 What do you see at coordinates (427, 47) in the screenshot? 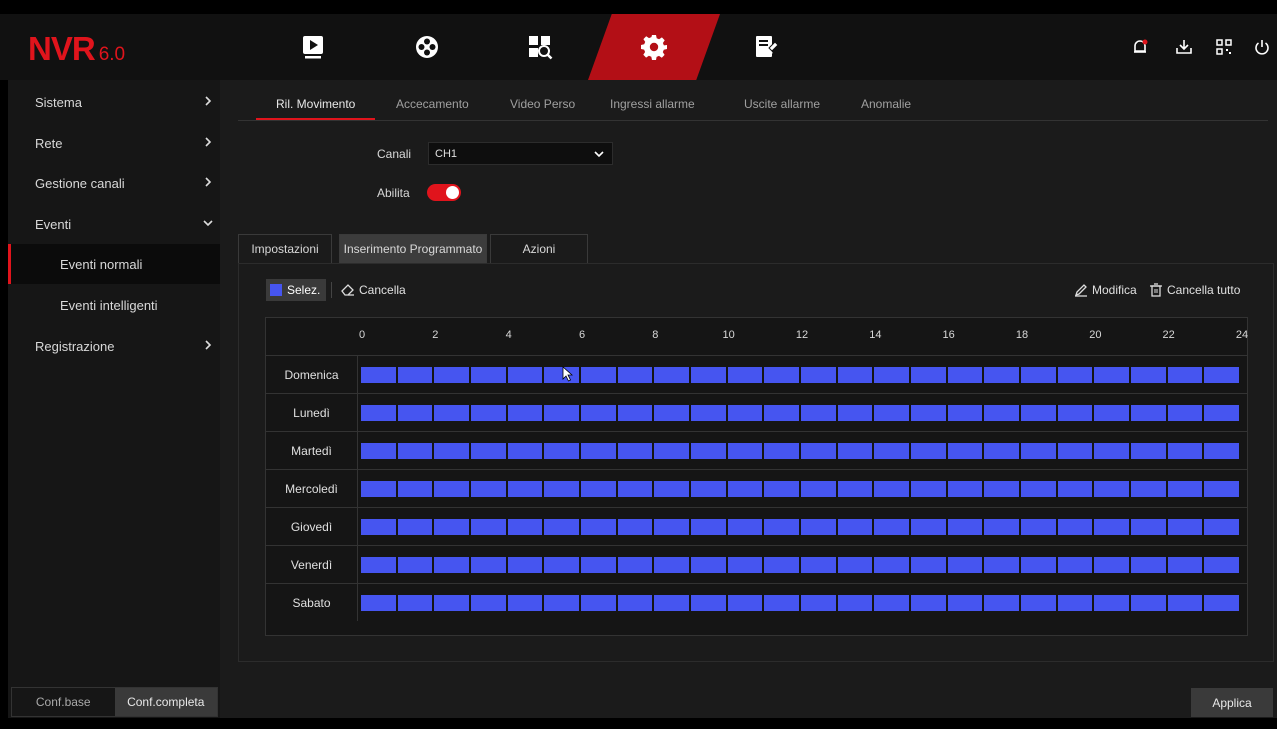
I see `nav-playback` at bounding box center [427, 47].